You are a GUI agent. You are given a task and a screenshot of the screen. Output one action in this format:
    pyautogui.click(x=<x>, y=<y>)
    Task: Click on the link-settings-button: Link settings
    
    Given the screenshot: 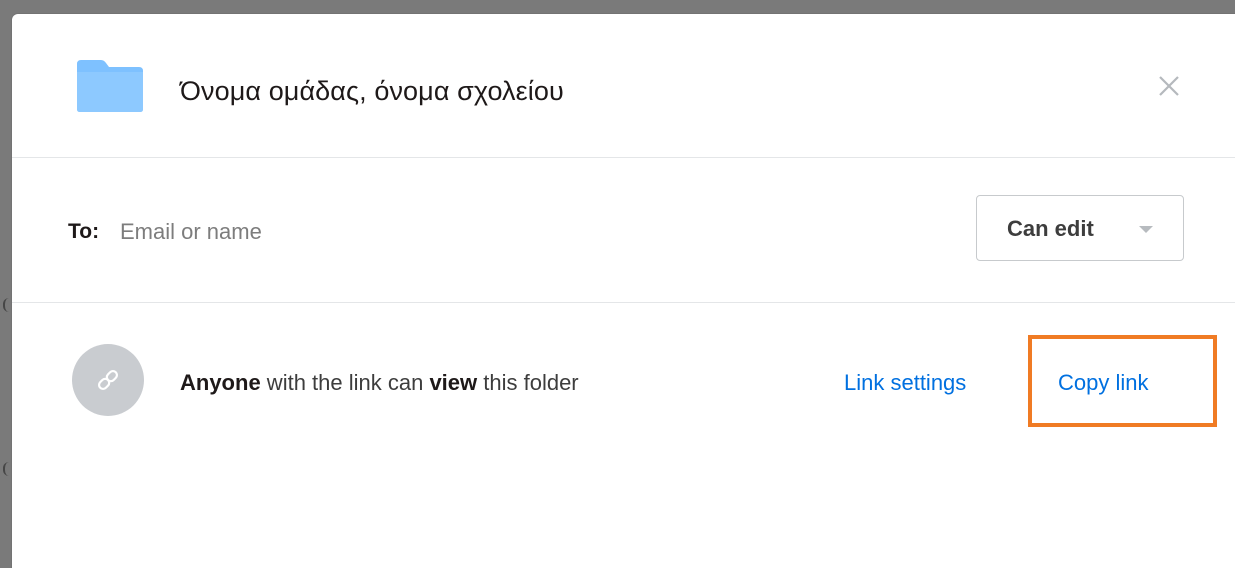 What is the action you would take?
    pyautogui.click(x=905, y=383)
    